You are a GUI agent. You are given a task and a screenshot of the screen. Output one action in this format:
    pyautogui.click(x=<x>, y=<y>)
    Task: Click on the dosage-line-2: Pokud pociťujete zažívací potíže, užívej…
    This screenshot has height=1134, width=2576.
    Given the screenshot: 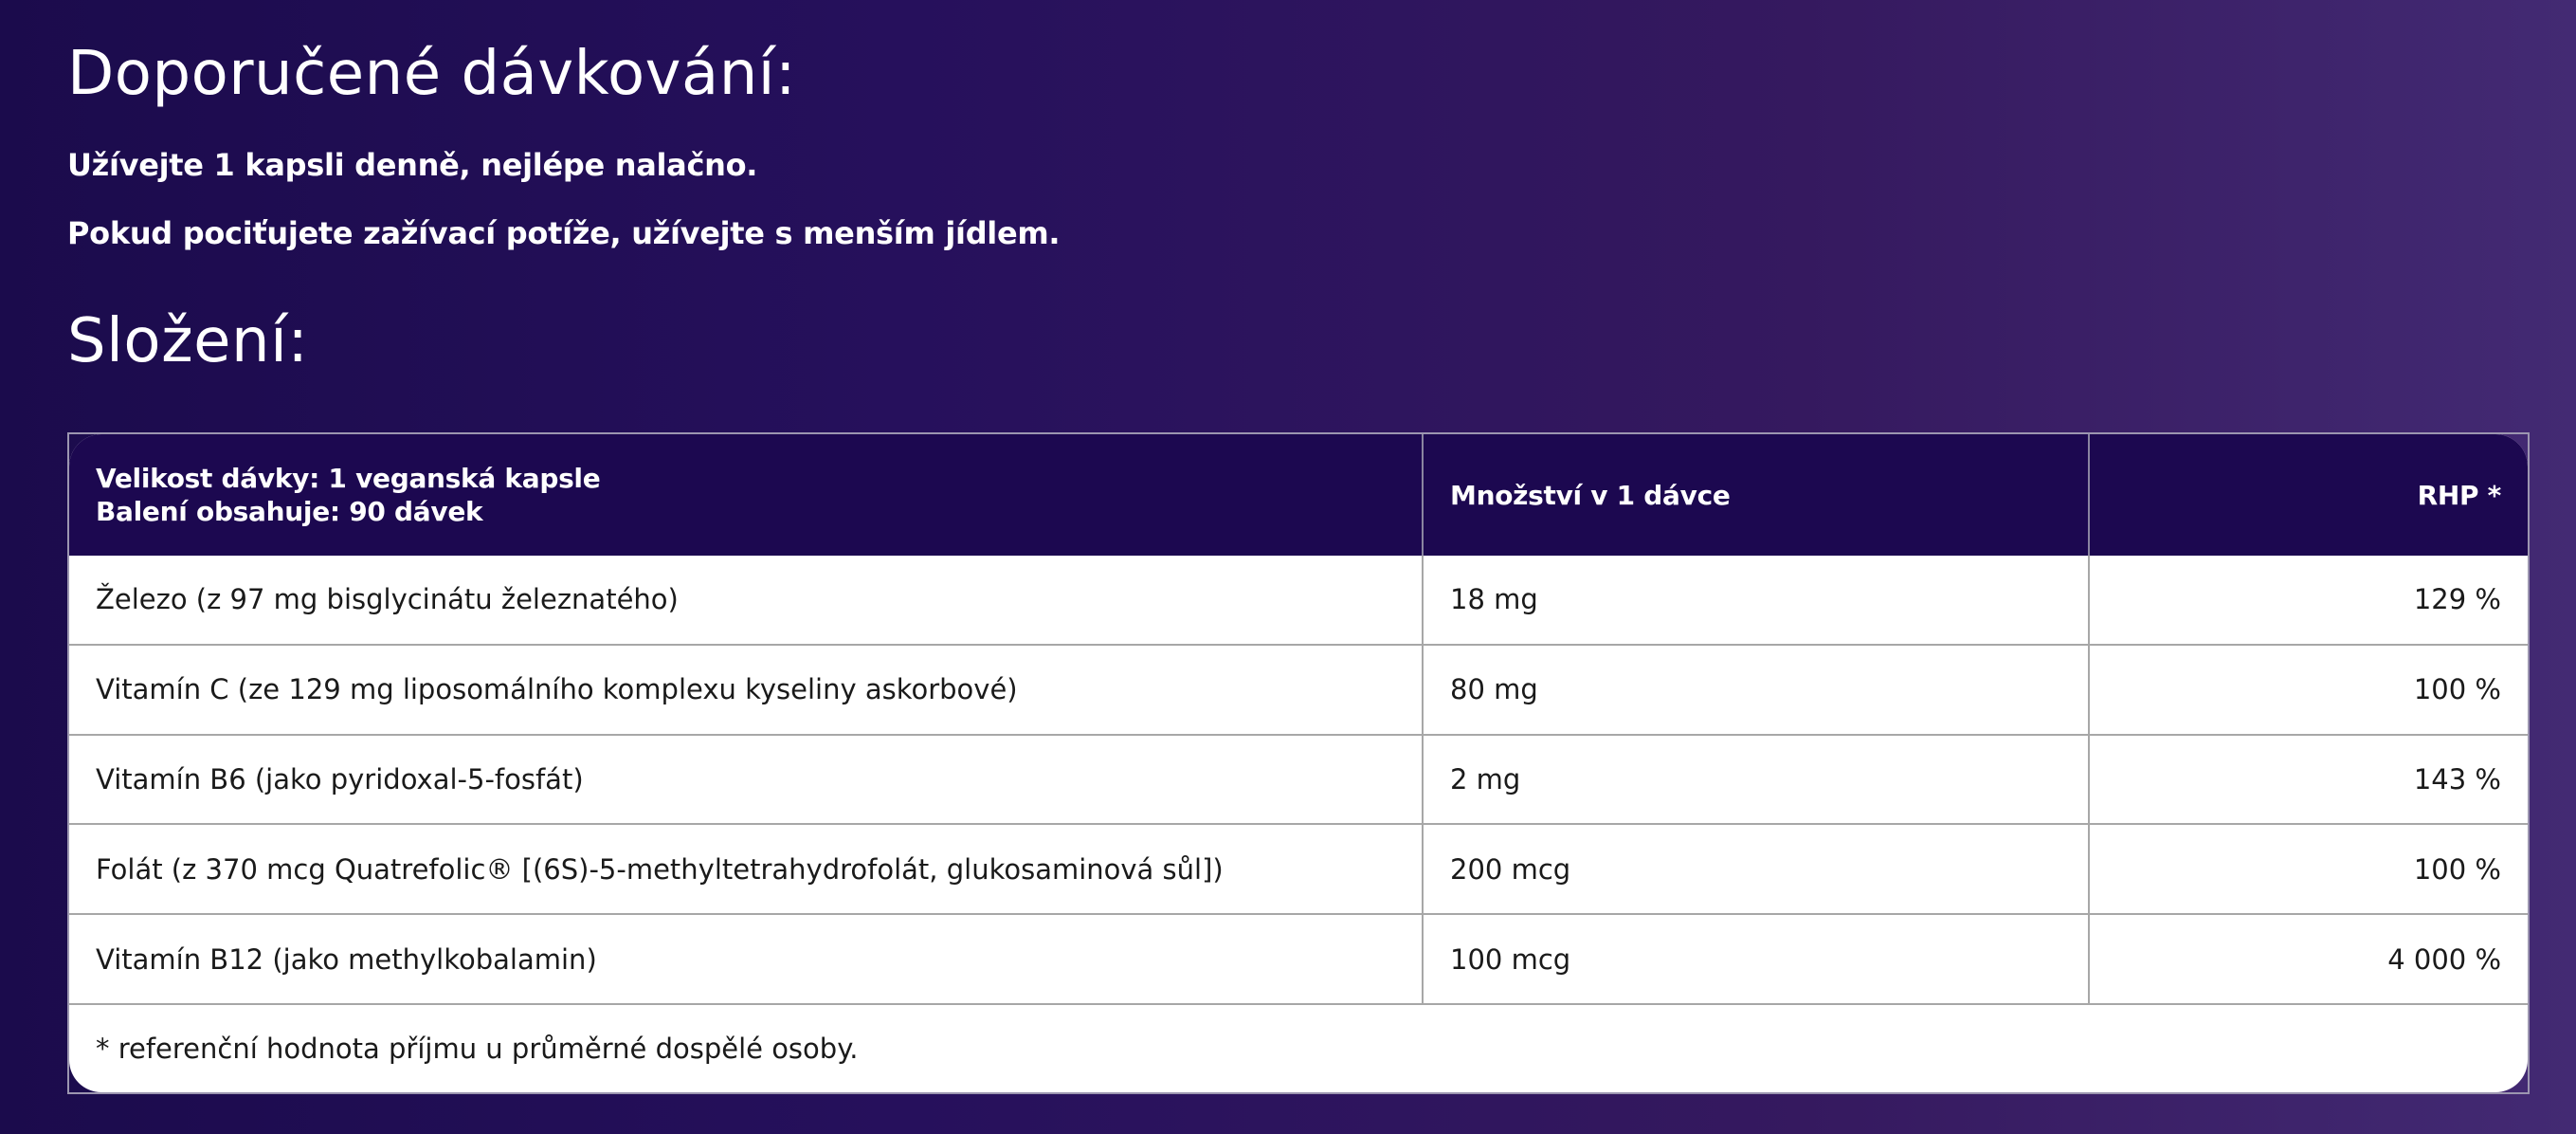 What is the action you would take?
    pyautogui.click(x=564, y=233)
    